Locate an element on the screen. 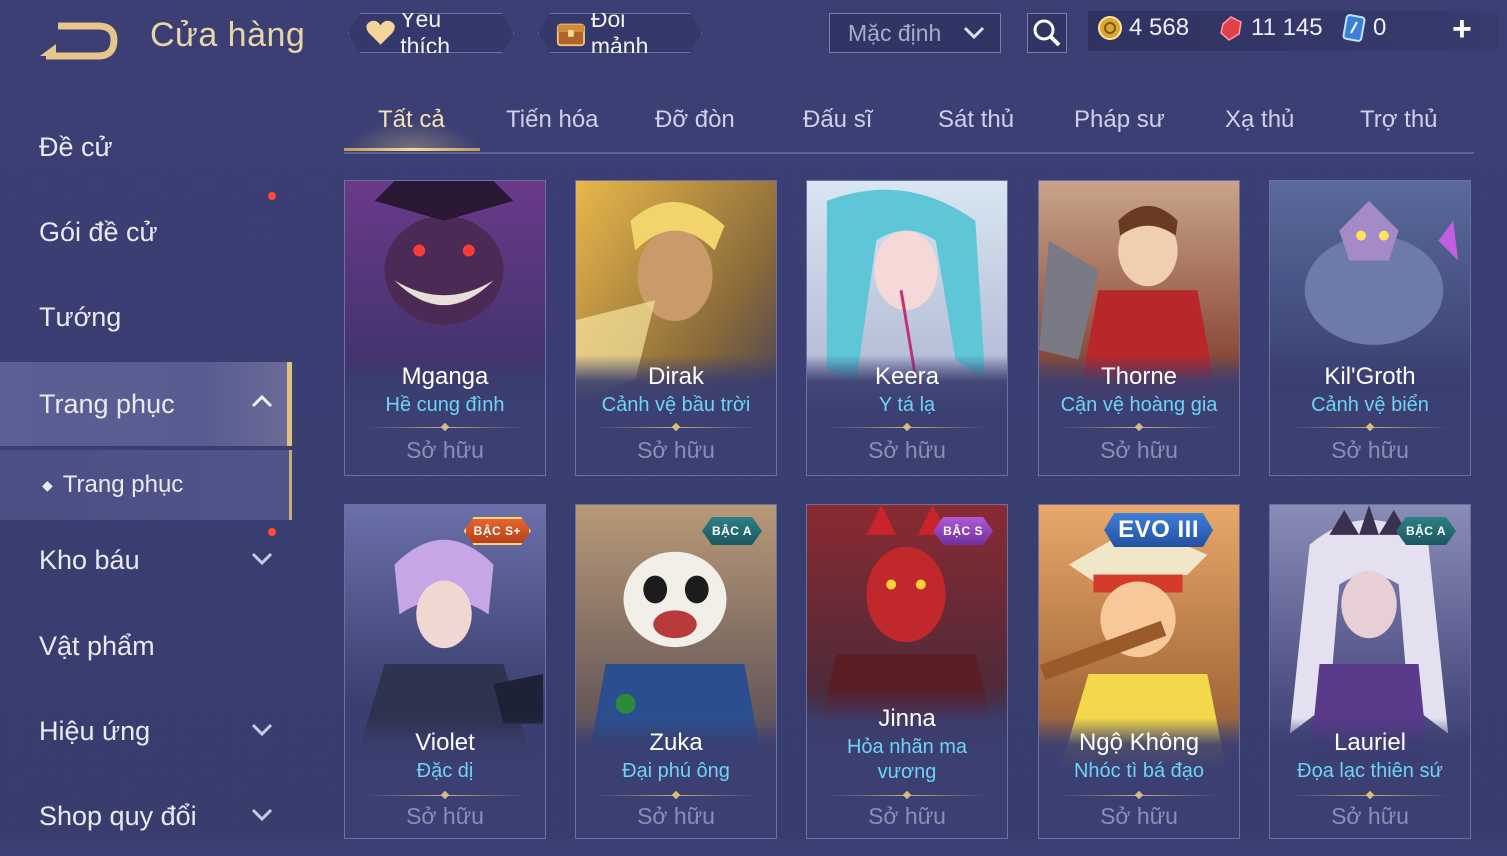 The image size is (1507, 856). sort-value: Mặc định is located at coordinates (895, 32).